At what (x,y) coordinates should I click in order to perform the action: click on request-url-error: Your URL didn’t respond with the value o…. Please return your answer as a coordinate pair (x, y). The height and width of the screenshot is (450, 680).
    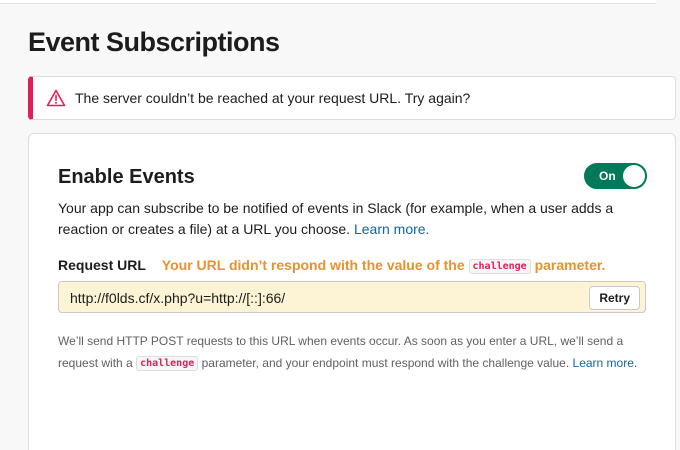
    Looking at the image, I should click on (383, 265).